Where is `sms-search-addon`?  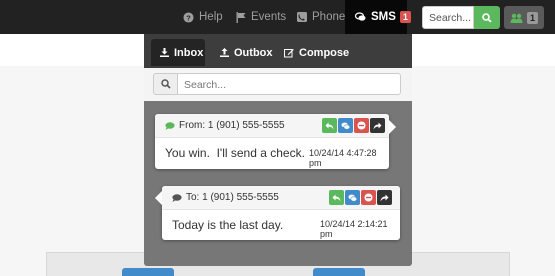 sms-search-addon is located at coordinates (165, 84).